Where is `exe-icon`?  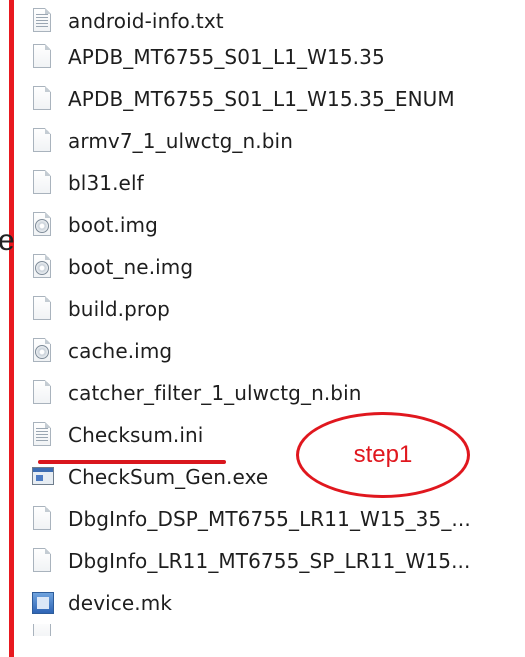
exe-icon is located at coordinates (43, 477).